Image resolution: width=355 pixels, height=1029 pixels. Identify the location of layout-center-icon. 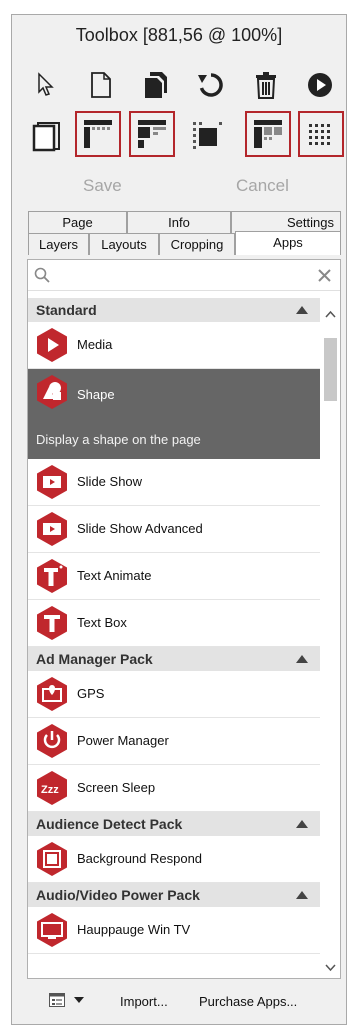
(207, 136).